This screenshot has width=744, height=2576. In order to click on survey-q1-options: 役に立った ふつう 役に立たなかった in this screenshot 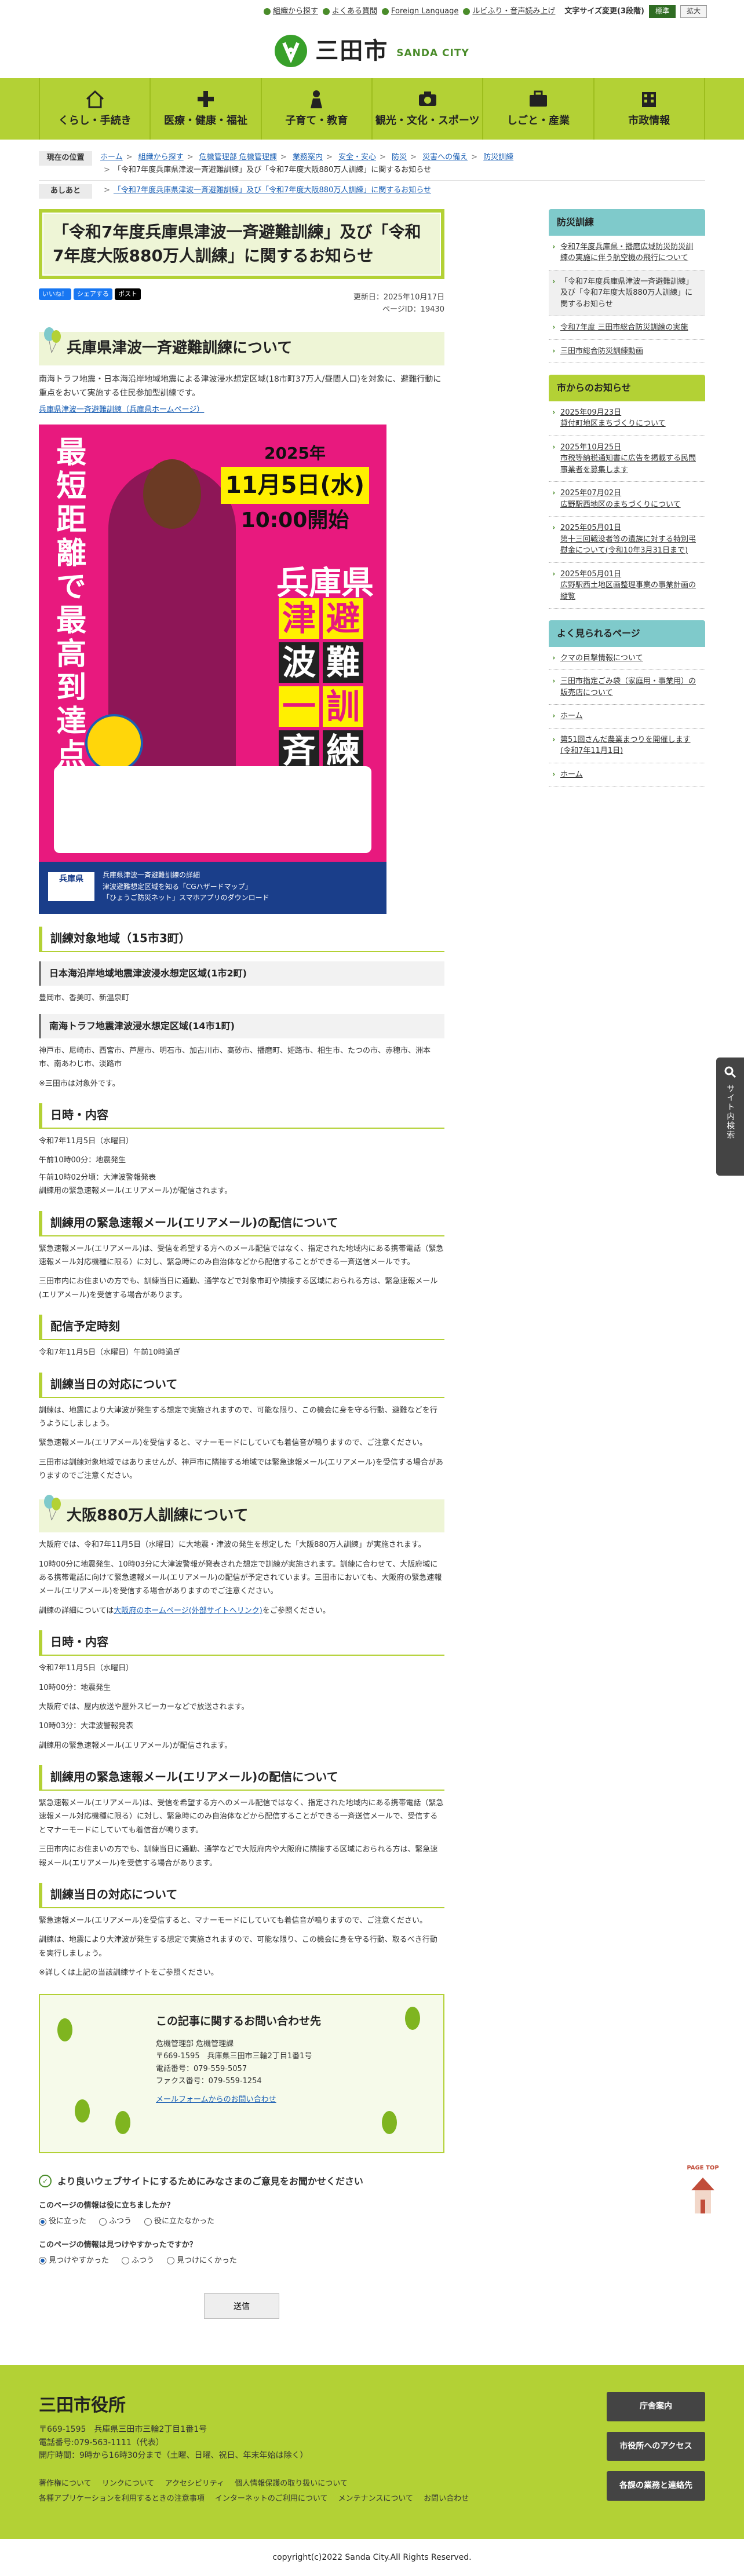, I will do `click(241, 2222)`.